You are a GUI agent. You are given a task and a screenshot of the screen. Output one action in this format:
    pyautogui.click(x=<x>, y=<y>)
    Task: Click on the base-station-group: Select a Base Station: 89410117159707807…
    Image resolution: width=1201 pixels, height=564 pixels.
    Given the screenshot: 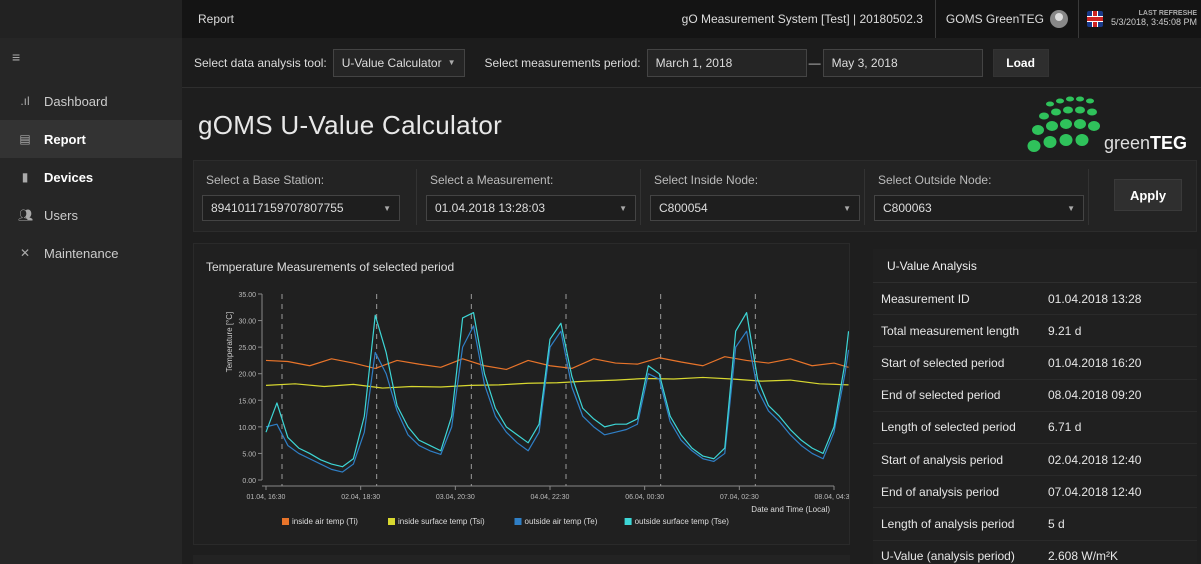 What is the action you would take?
    pyautogui.click(x=305, y=197)
    